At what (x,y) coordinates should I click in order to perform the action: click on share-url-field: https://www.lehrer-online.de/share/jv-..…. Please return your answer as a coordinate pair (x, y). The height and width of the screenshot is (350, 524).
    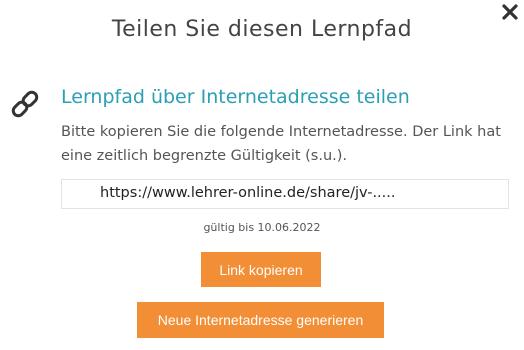
    Looking at the image, I should click on (285, 194).